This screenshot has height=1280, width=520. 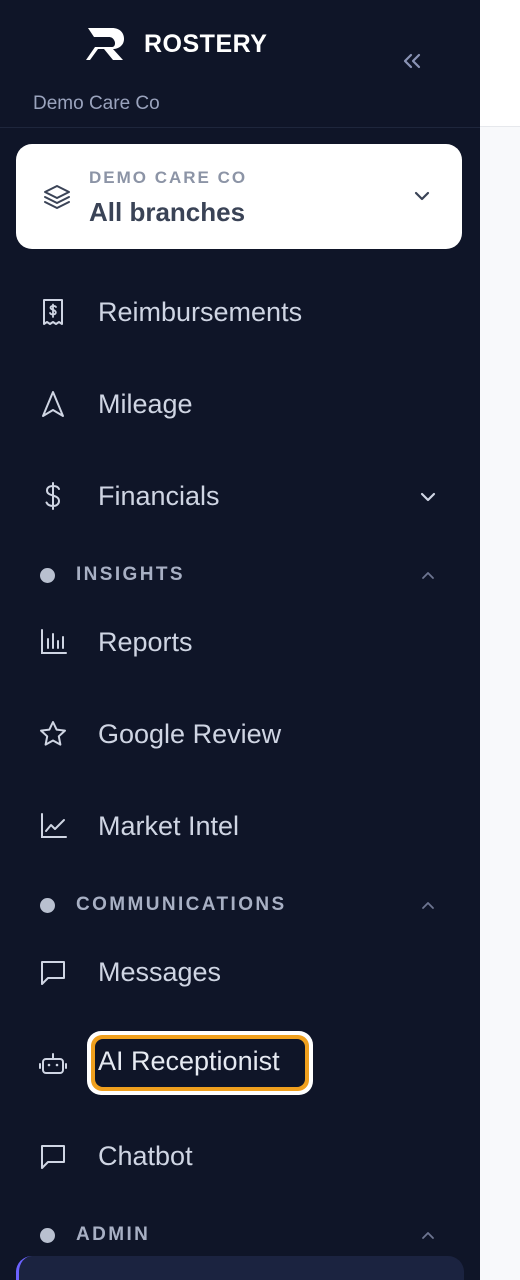 I want to click on branch-current: All branches, so click(x=167, y=212).